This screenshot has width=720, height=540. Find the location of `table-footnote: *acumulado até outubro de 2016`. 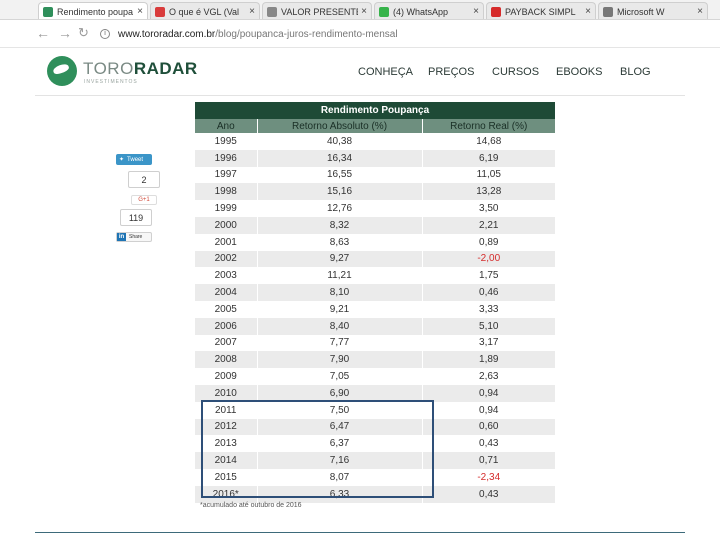

table-footnote: *acumulado até outubro de 2016 is located at coordinates (251, 505).